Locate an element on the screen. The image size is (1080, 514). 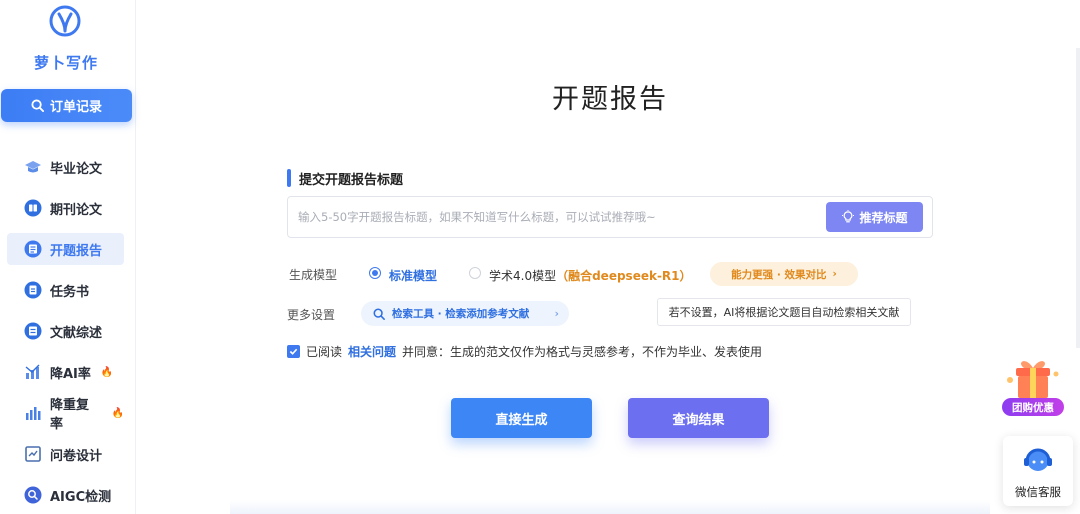
academic-model-label: 学术4.0模型（融合deepseek-R1） is located at coordinates (590, 275).